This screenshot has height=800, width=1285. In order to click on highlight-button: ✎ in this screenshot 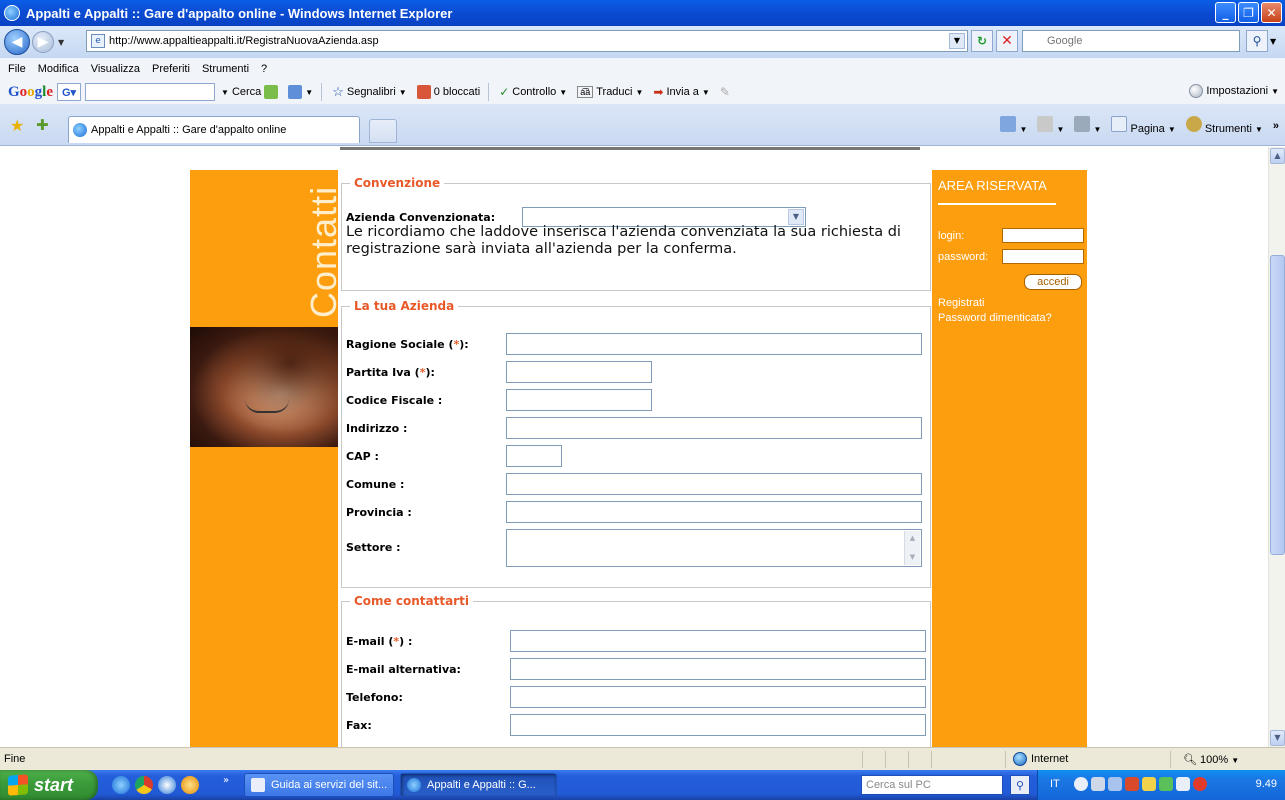, I will do `click(725, 92)`.